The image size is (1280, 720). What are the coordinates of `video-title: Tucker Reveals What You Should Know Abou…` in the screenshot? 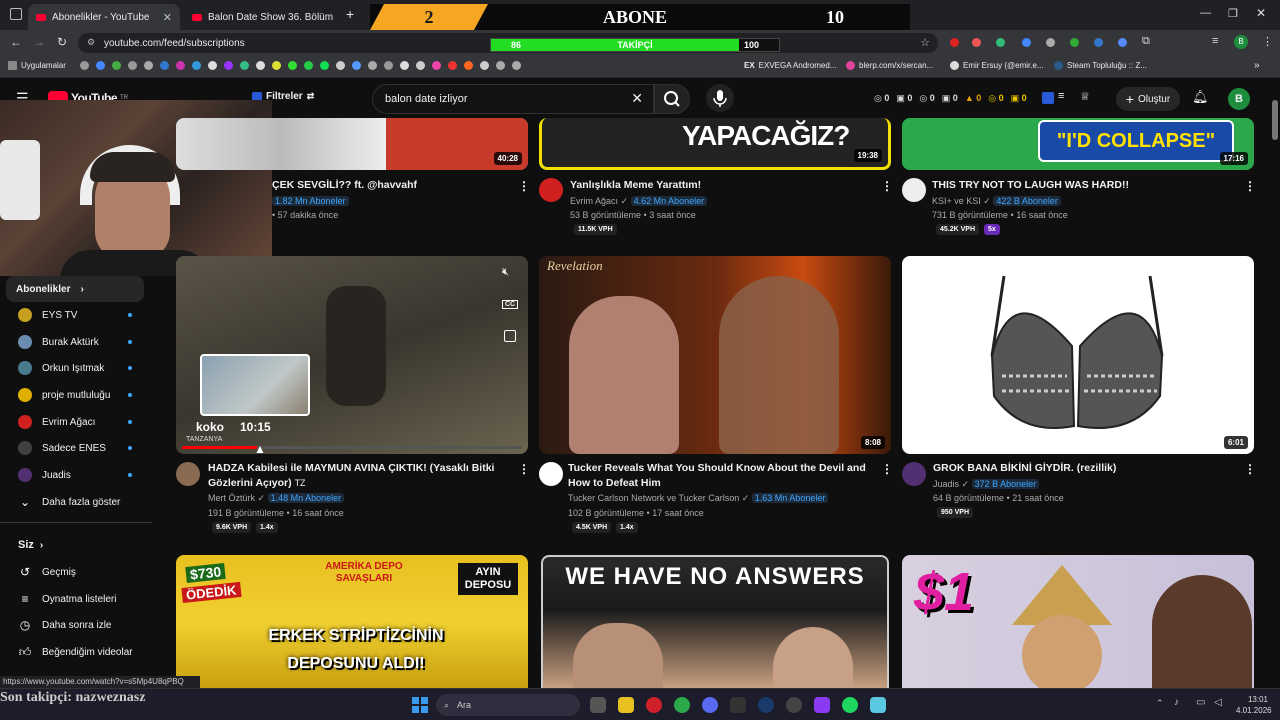 It's located at (724, 476).